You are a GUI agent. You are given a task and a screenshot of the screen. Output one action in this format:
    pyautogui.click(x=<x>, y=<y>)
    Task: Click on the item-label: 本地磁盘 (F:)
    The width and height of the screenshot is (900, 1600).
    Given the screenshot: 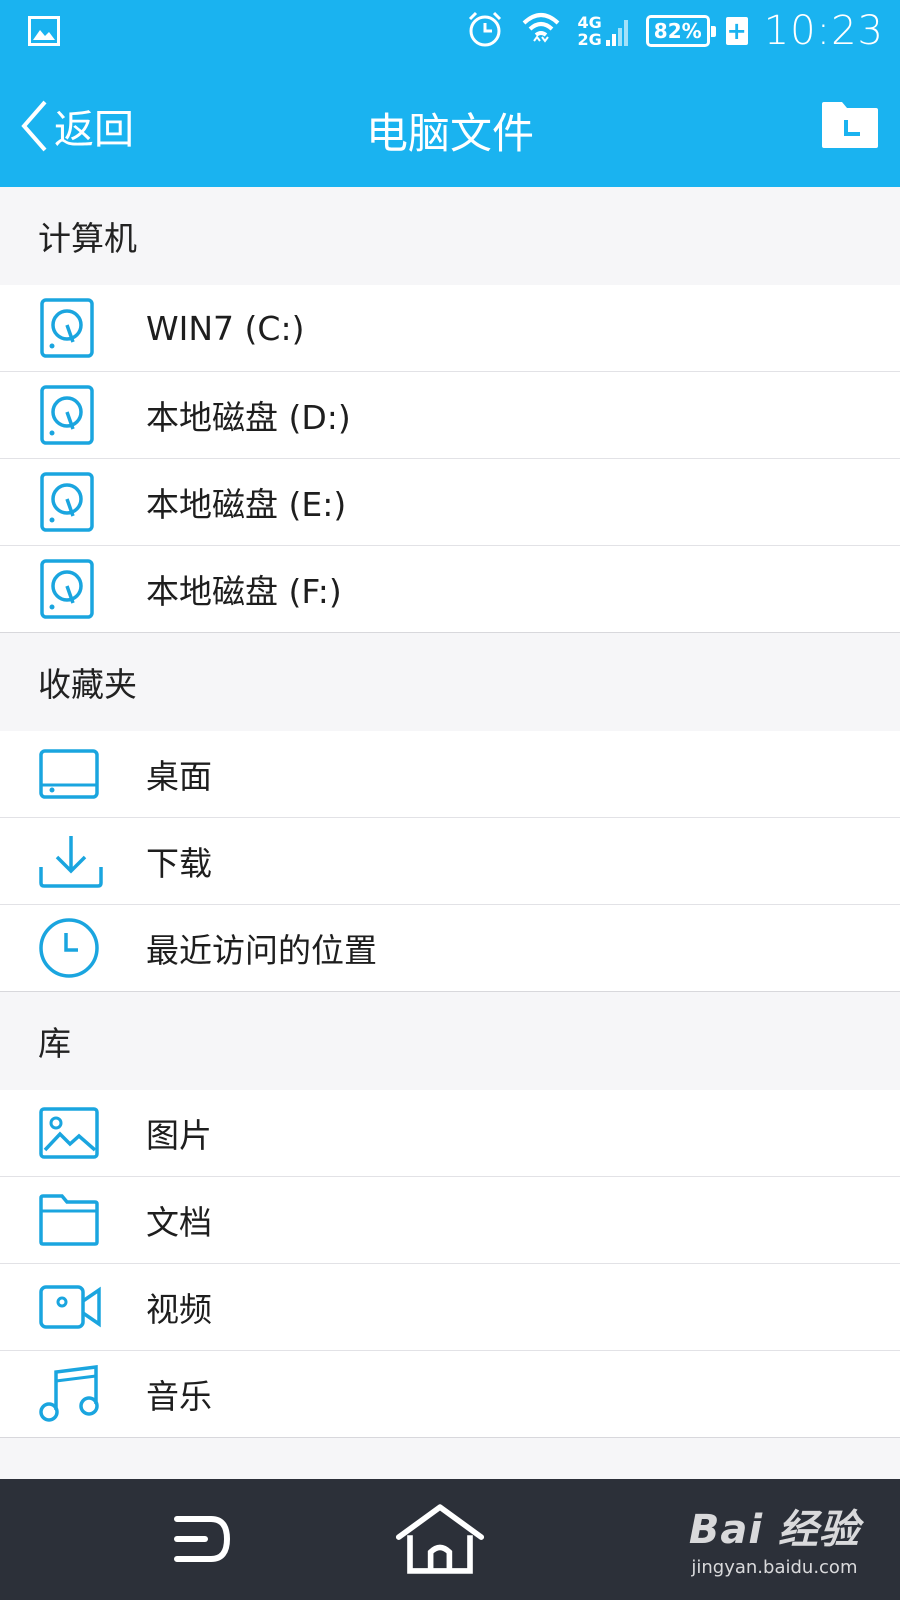 What is the action you would take?
    pyautogui.click(x=244, y=591)
    